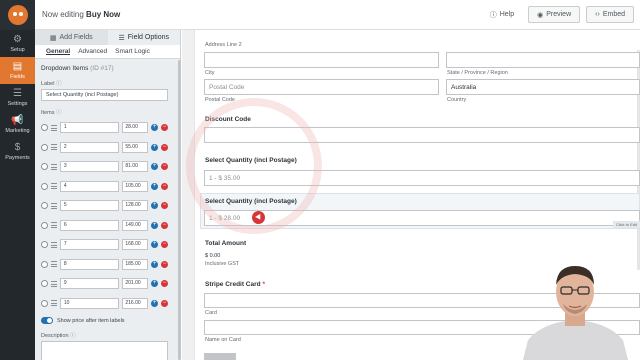 The height and width of the screenshot is (360, 640). I want to click on item-price-input: 81.00, so click(135, 167).